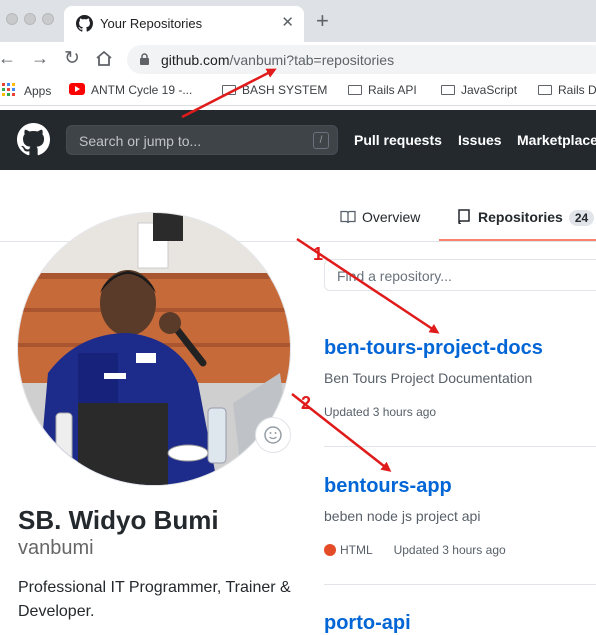 This screenshot has height=635, width=596. I want to click on annotation-number-2: 2, so click(306, 403).